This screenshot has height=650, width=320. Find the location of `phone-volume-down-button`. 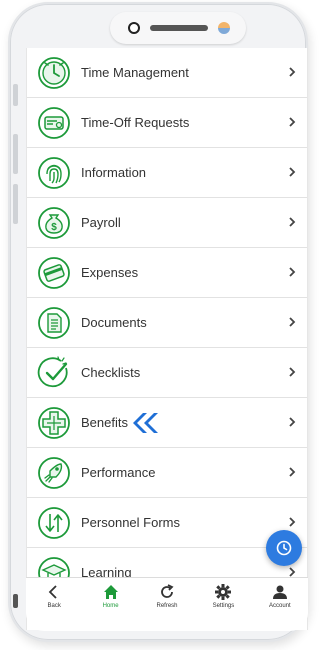

phone-volume-down-button is located at coordinates (15, 204).